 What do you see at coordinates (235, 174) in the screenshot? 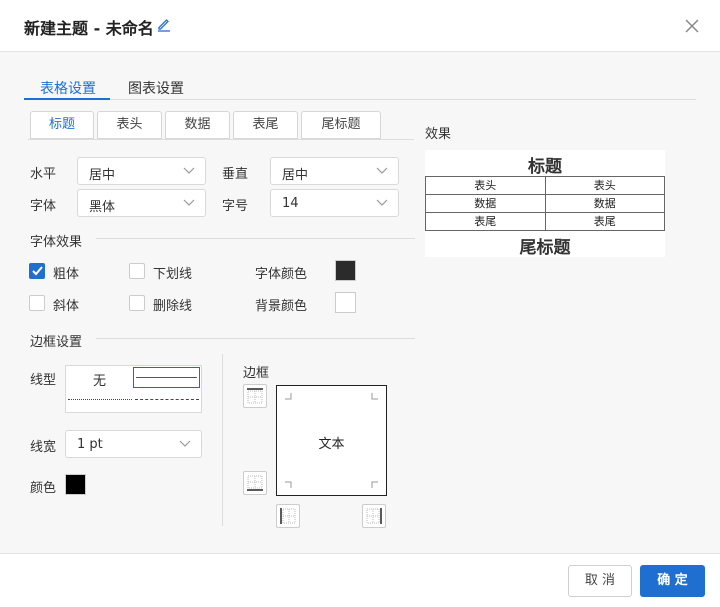
I see `vertical-label: 垂直` at bounding box center [235, 174].